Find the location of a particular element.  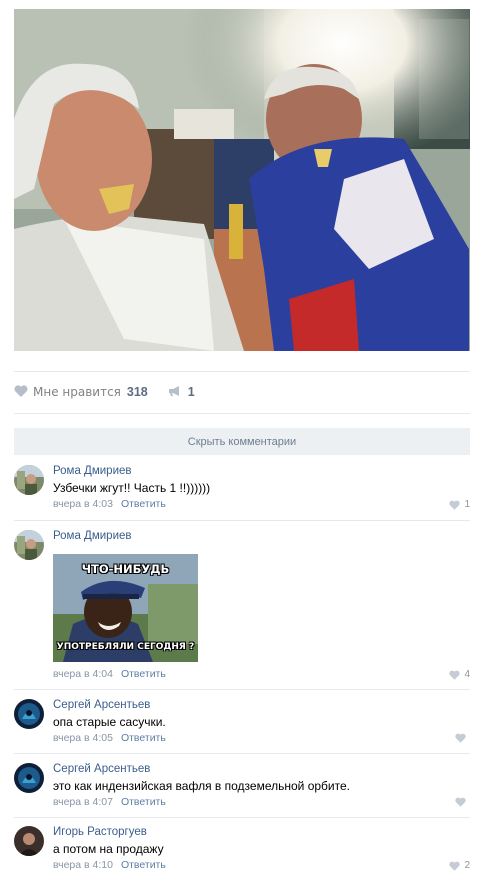

megaphone-icon is located at coordinates (175, 392).